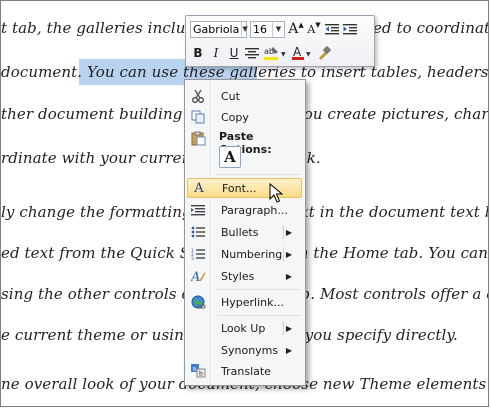 This screenshot has height=409, width=491. I want to click on shrink-font-button: A ▼, so click(314, 29).